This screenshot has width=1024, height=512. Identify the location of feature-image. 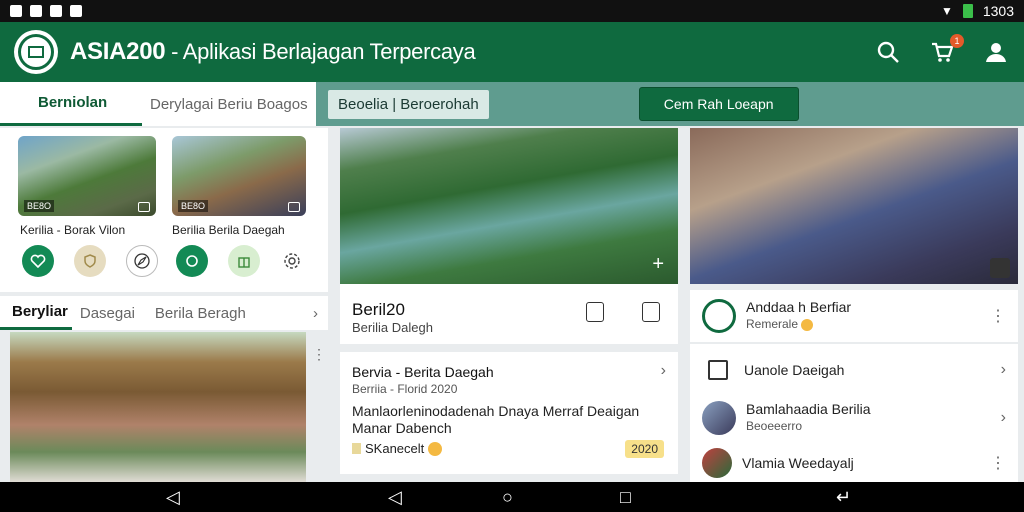
(158, 407).